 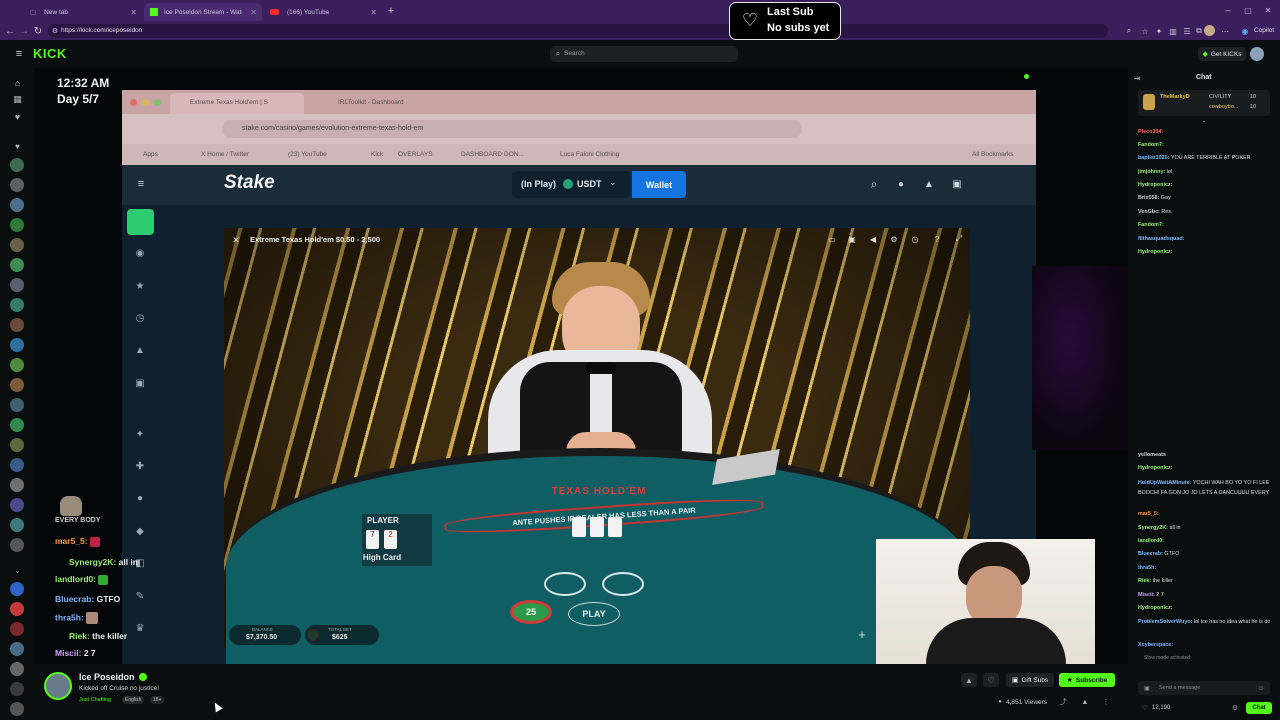 I want to click on chat-username: jimjohnny:, so click(x=1151, y=172).